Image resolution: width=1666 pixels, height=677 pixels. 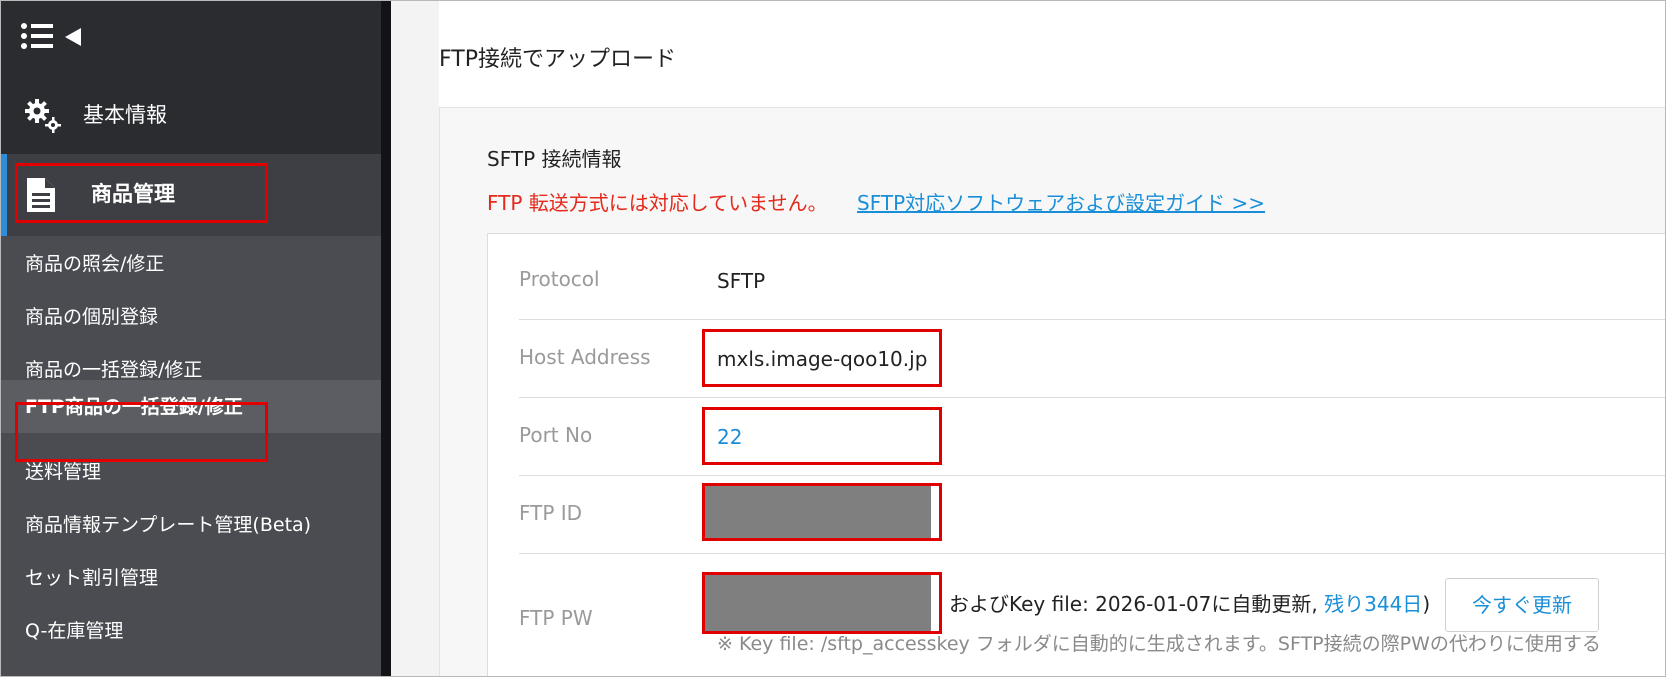 I want to click on sidebar-item-label: 基本情報, so click(x=125, y=115).